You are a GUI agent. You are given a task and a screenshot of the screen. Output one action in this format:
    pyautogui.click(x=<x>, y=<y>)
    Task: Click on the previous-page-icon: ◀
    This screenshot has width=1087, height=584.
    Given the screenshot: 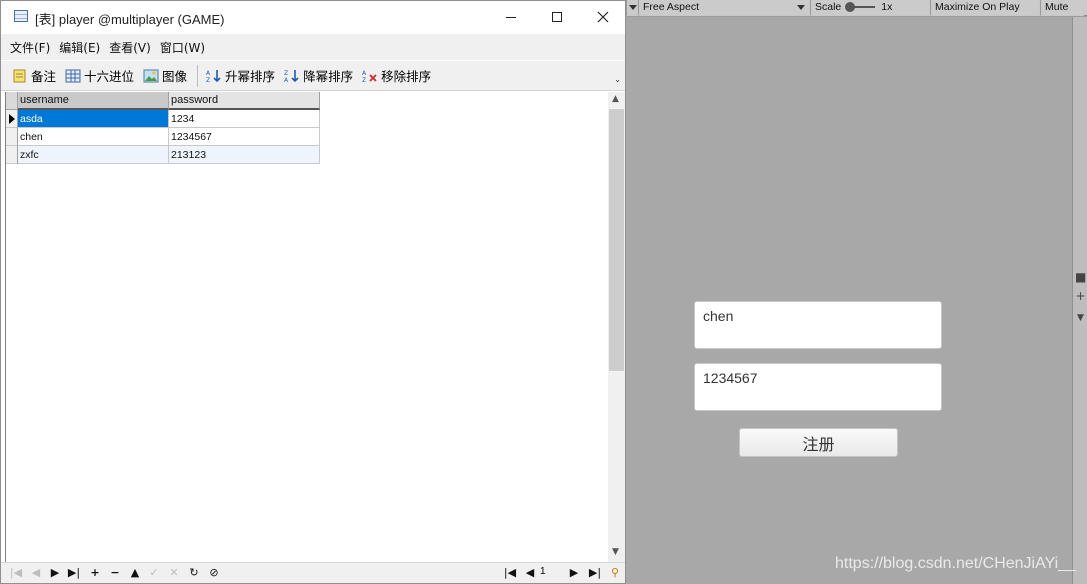 What is the action you would take?
    pyautogui.click(x=530, y=573)
    